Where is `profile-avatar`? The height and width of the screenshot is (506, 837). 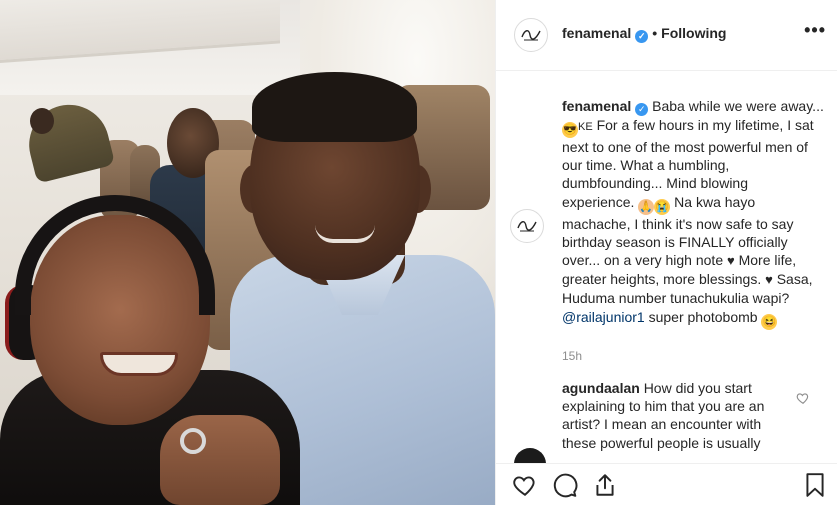 profile-avatar is located at coordinates (531, 35).